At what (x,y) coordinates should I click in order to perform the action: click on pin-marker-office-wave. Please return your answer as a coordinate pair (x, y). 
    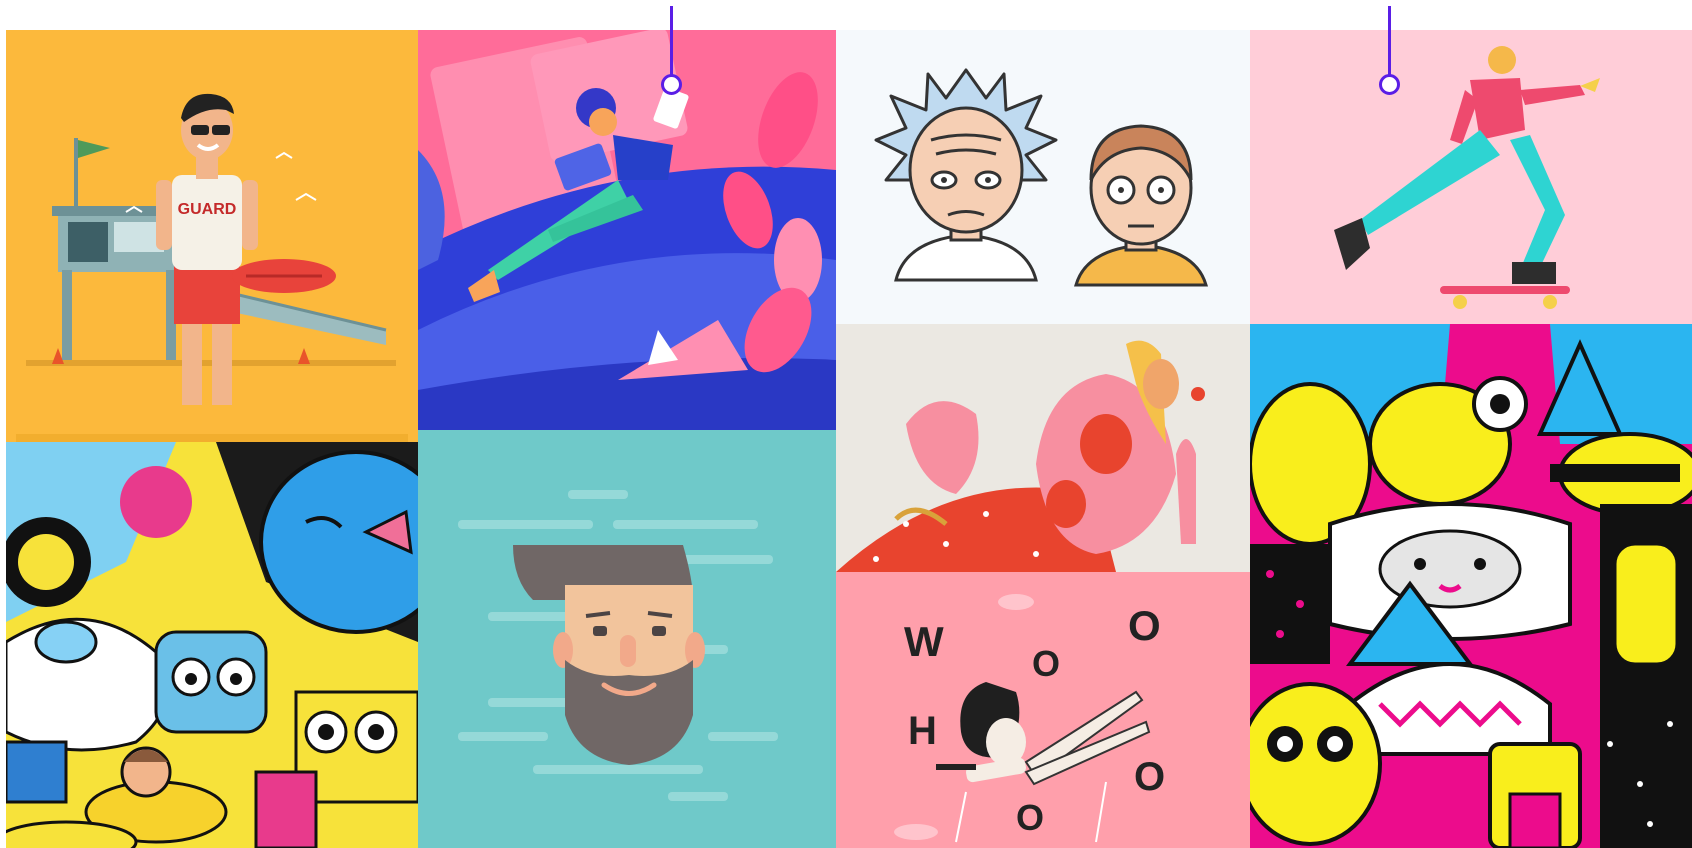
    Looking at the image, I should click on (671, 51).